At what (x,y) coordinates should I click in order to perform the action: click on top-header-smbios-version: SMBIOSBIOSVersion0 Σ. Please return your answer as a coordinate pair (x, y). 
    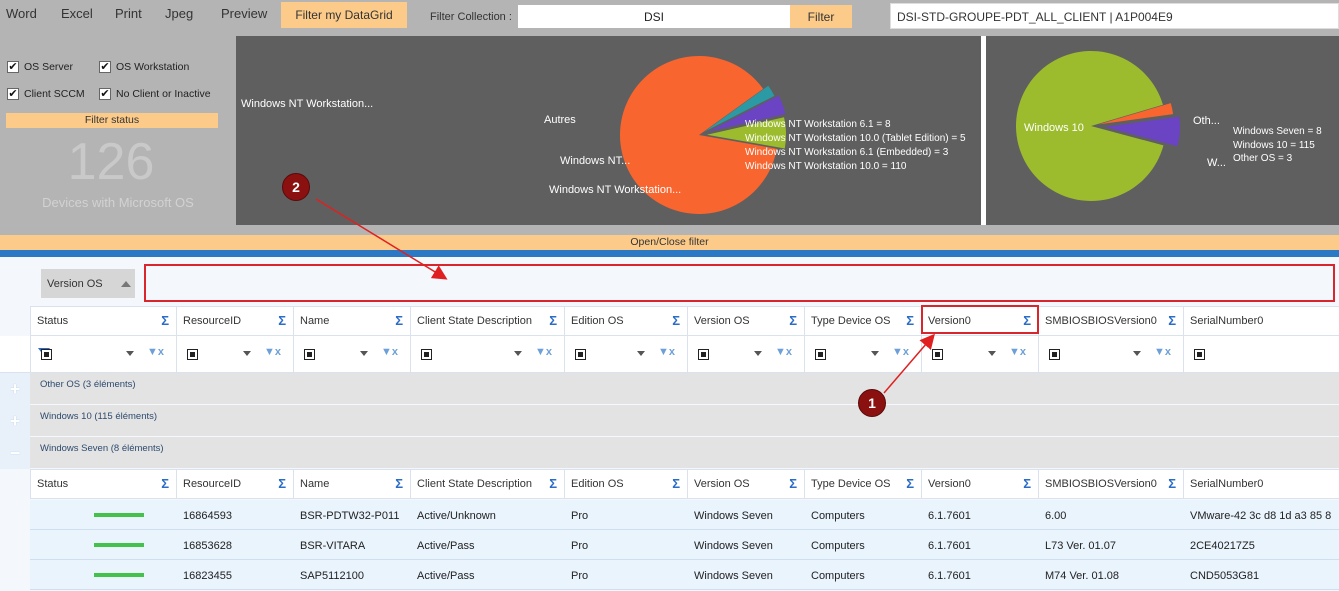
    Looking at the image, I should click on (1110, 321).